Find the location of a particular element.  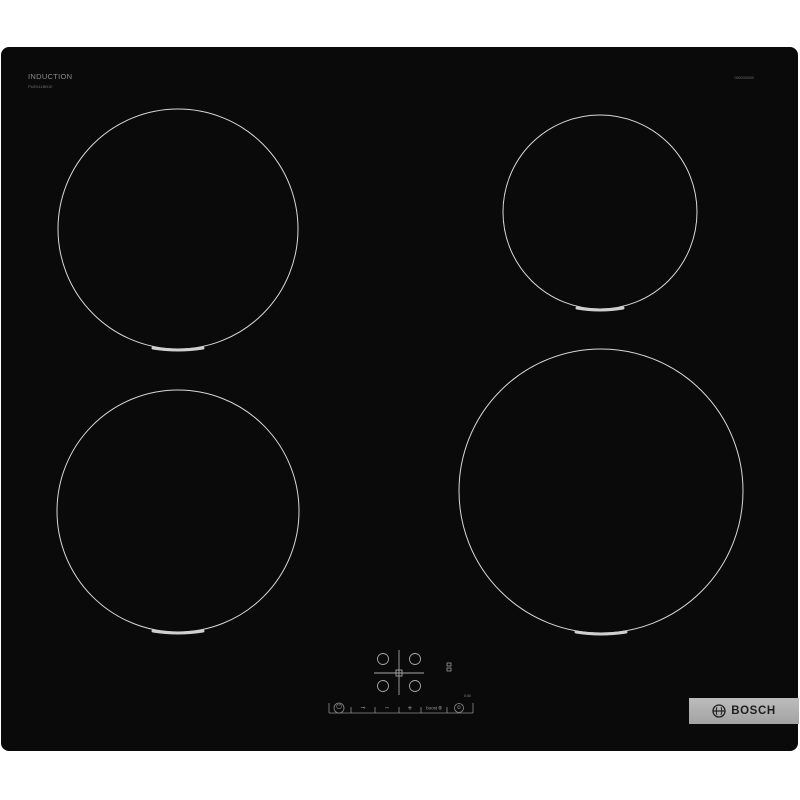

power-button: ⏻ is located at coordinates (339, 708).